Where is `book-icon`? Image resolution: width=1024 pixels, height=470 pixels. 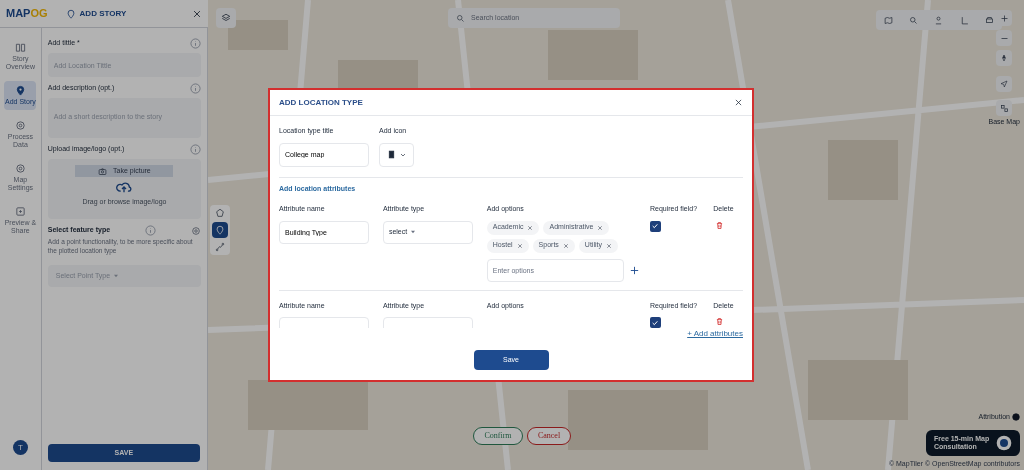 book-icon is located at coordinates (20, 47).